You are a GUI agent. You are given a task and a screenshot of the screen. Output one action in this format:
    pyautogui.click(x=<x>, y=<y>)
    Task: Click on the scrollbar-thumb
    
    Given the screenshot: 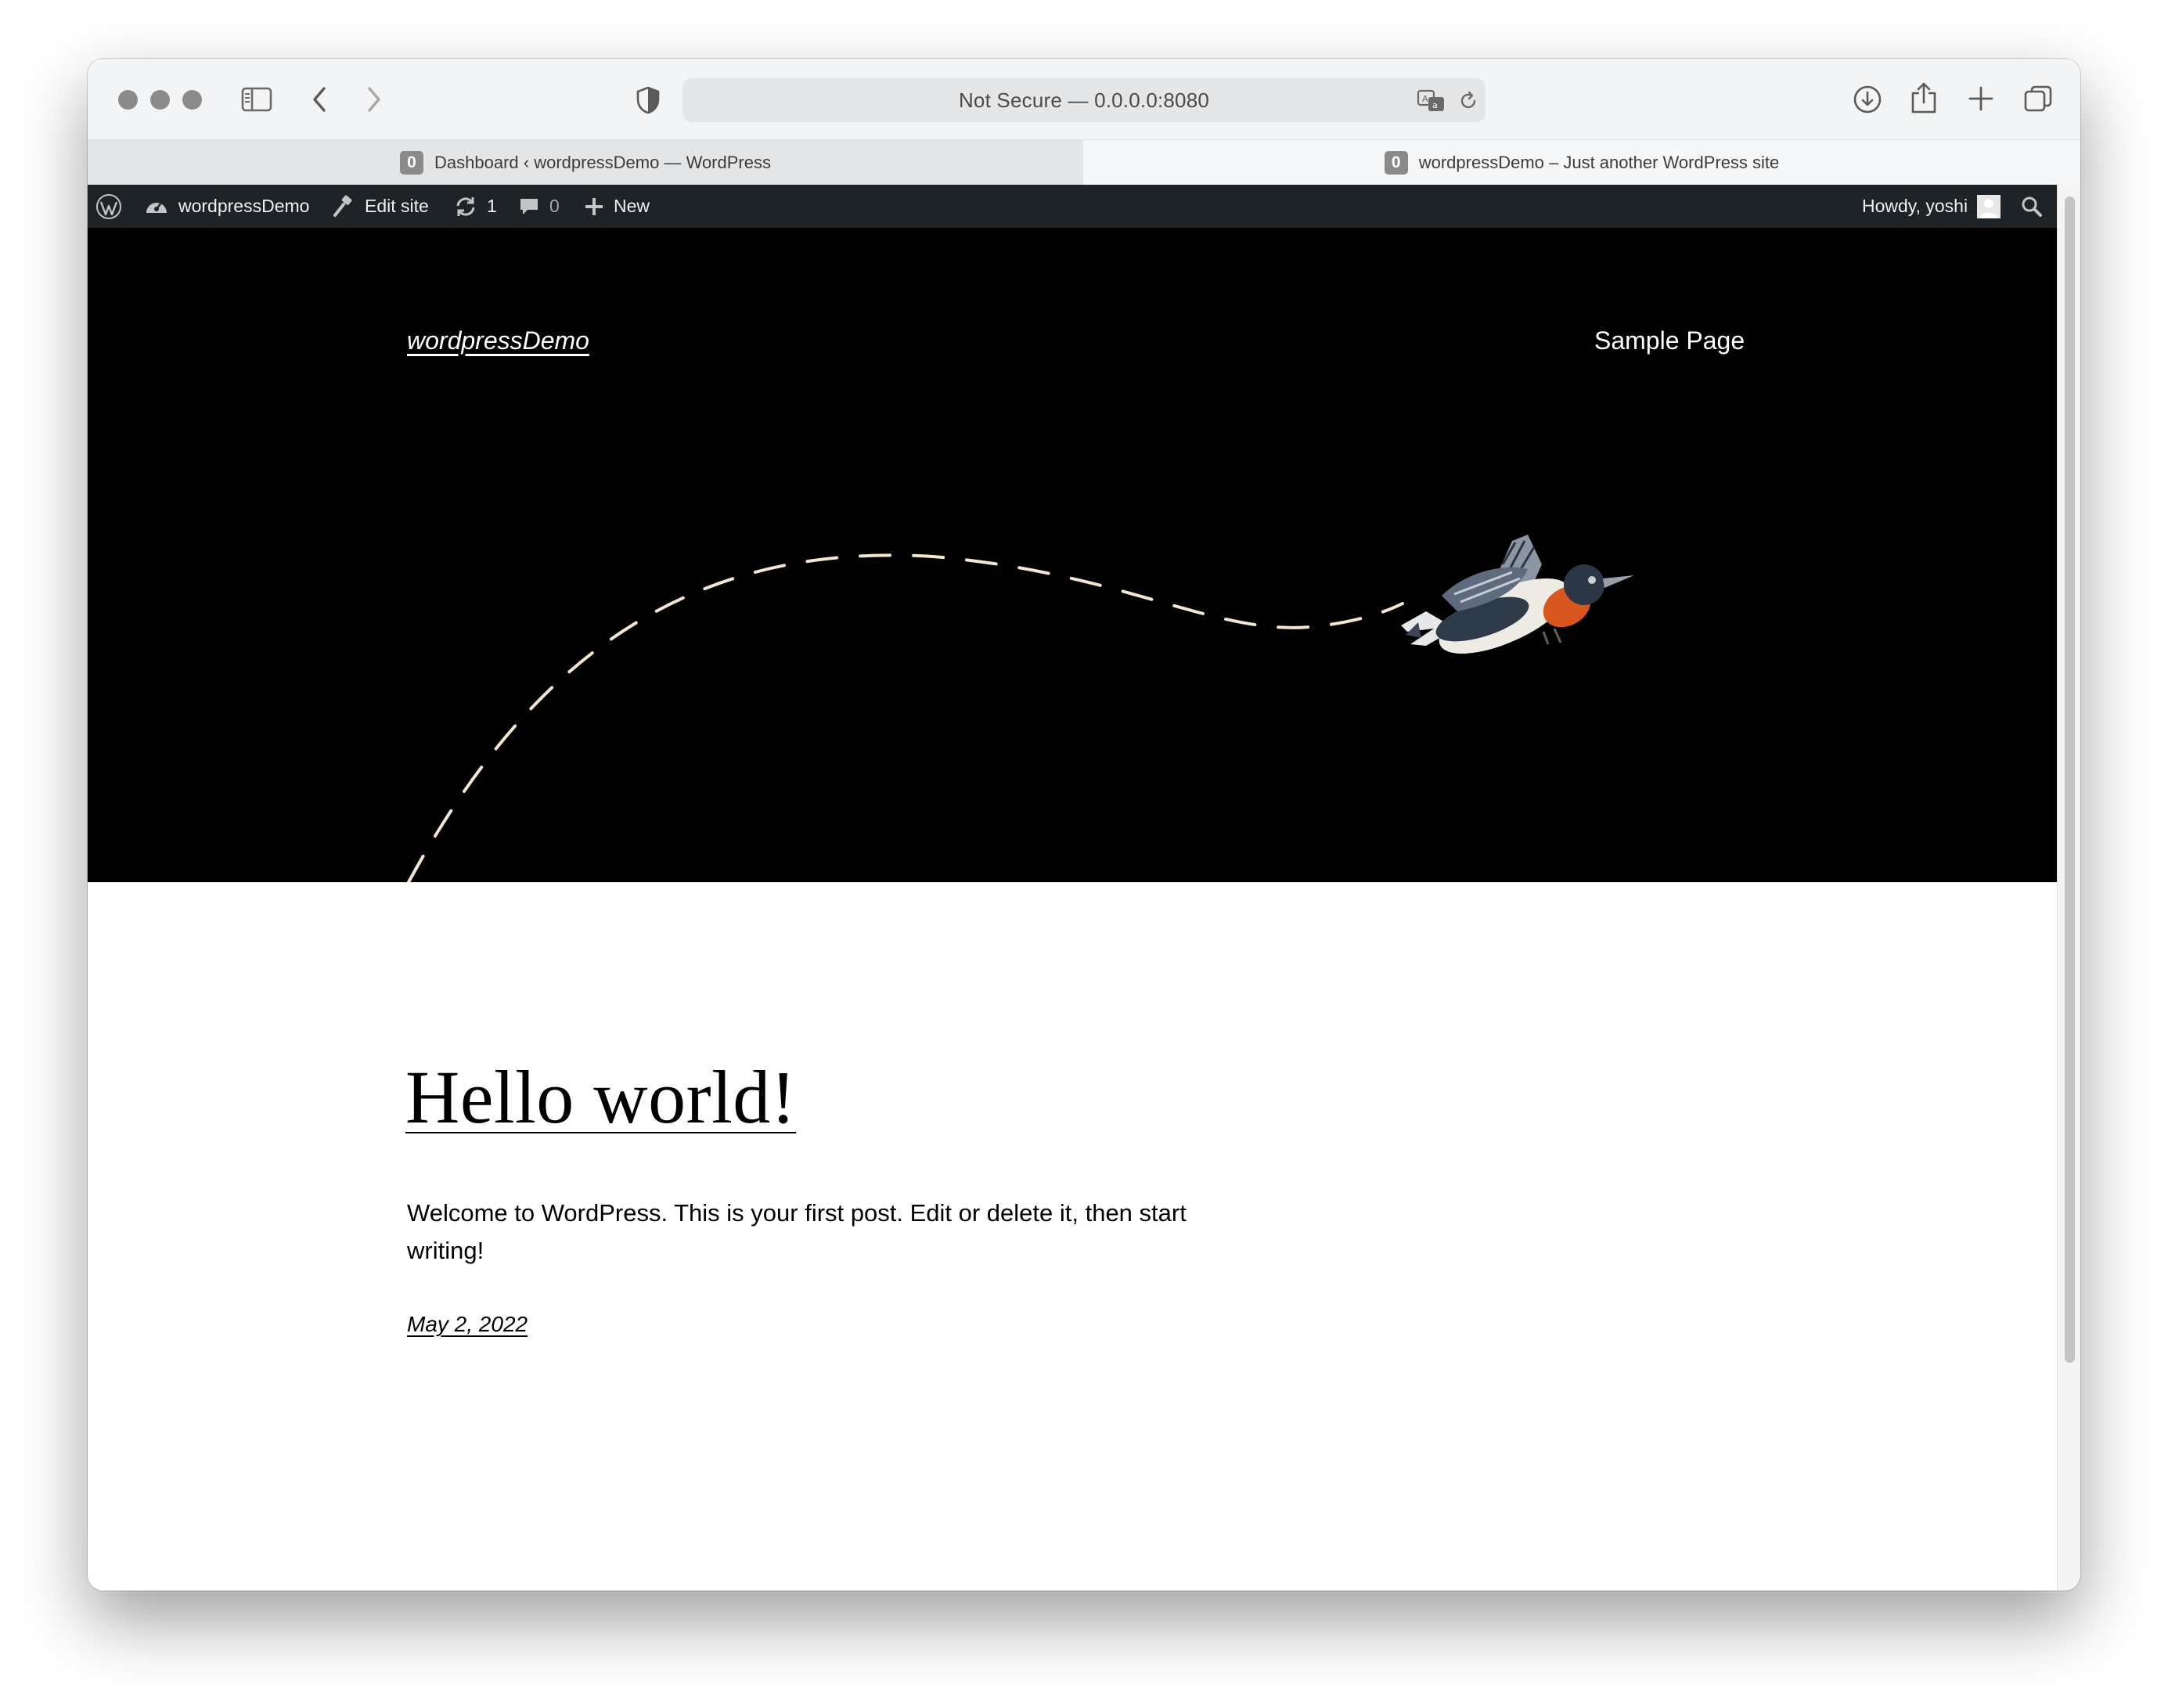 What is the action you would take?
    pyautogui.click(x=2070, y=779)
    